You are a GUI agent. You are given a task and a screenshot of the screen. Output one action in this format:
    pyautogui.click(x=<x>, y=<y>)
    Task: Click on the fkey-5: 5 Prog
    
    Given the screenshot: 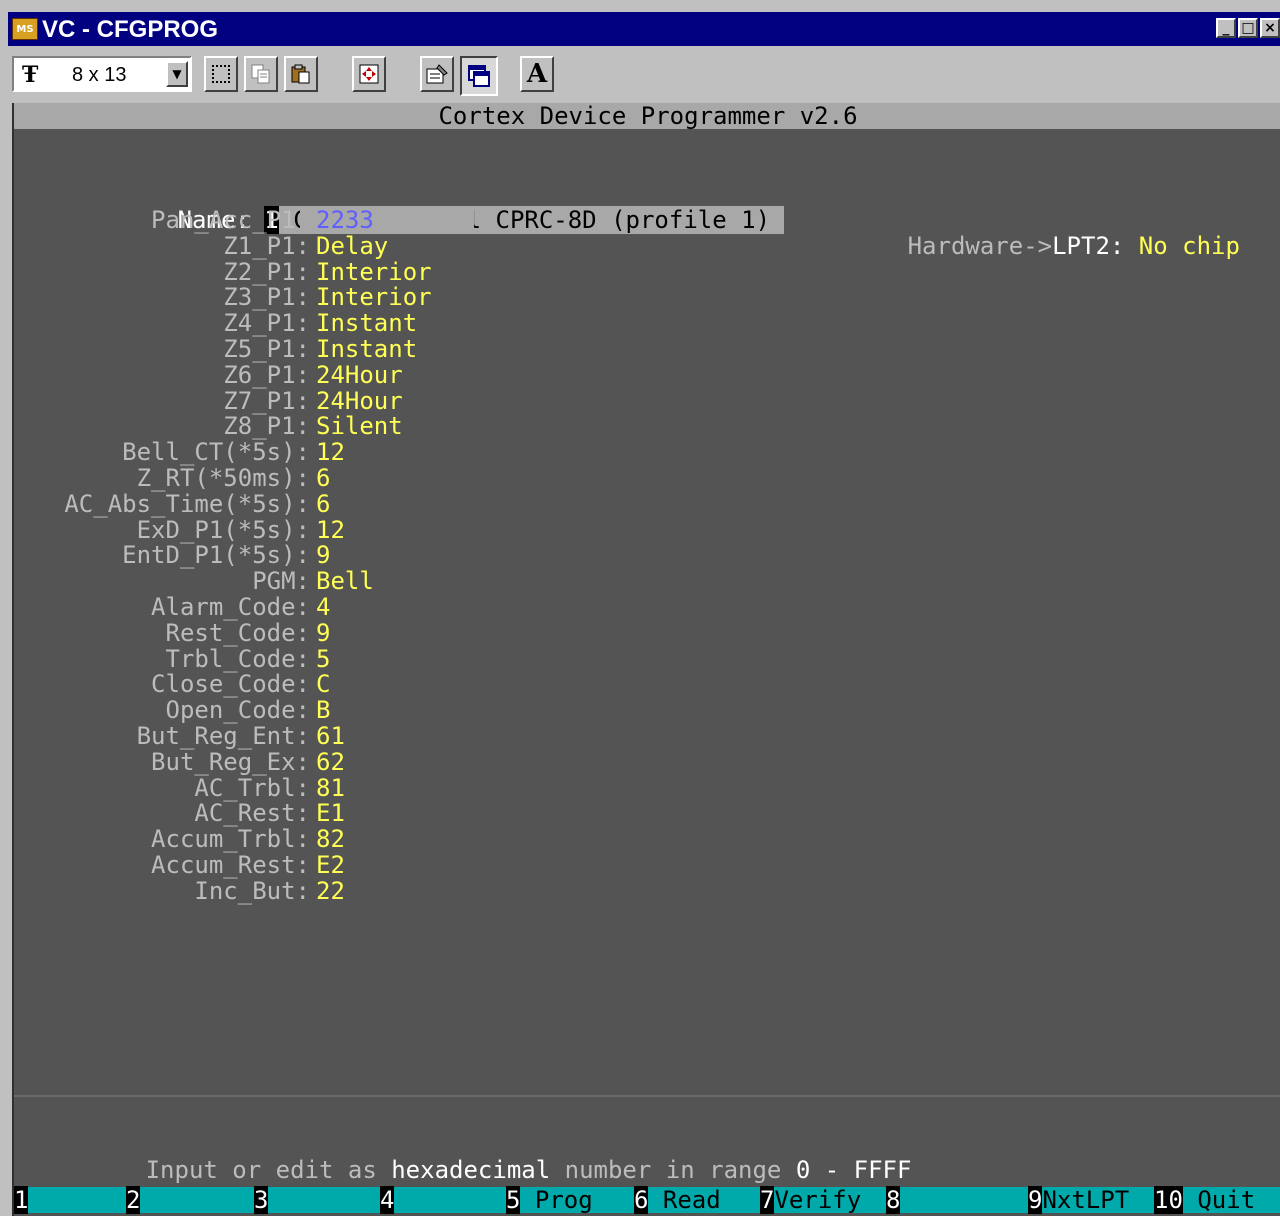 What is the action you would take?
    pyautogui.click(x=549, y=1200)
    